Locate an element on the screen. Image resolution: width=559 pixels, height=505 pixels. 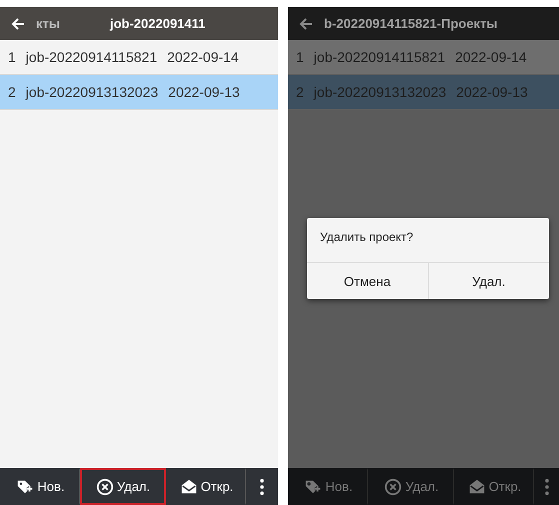
header-title: b-20220914115821-Проекты is located at coordinates (411, 23).